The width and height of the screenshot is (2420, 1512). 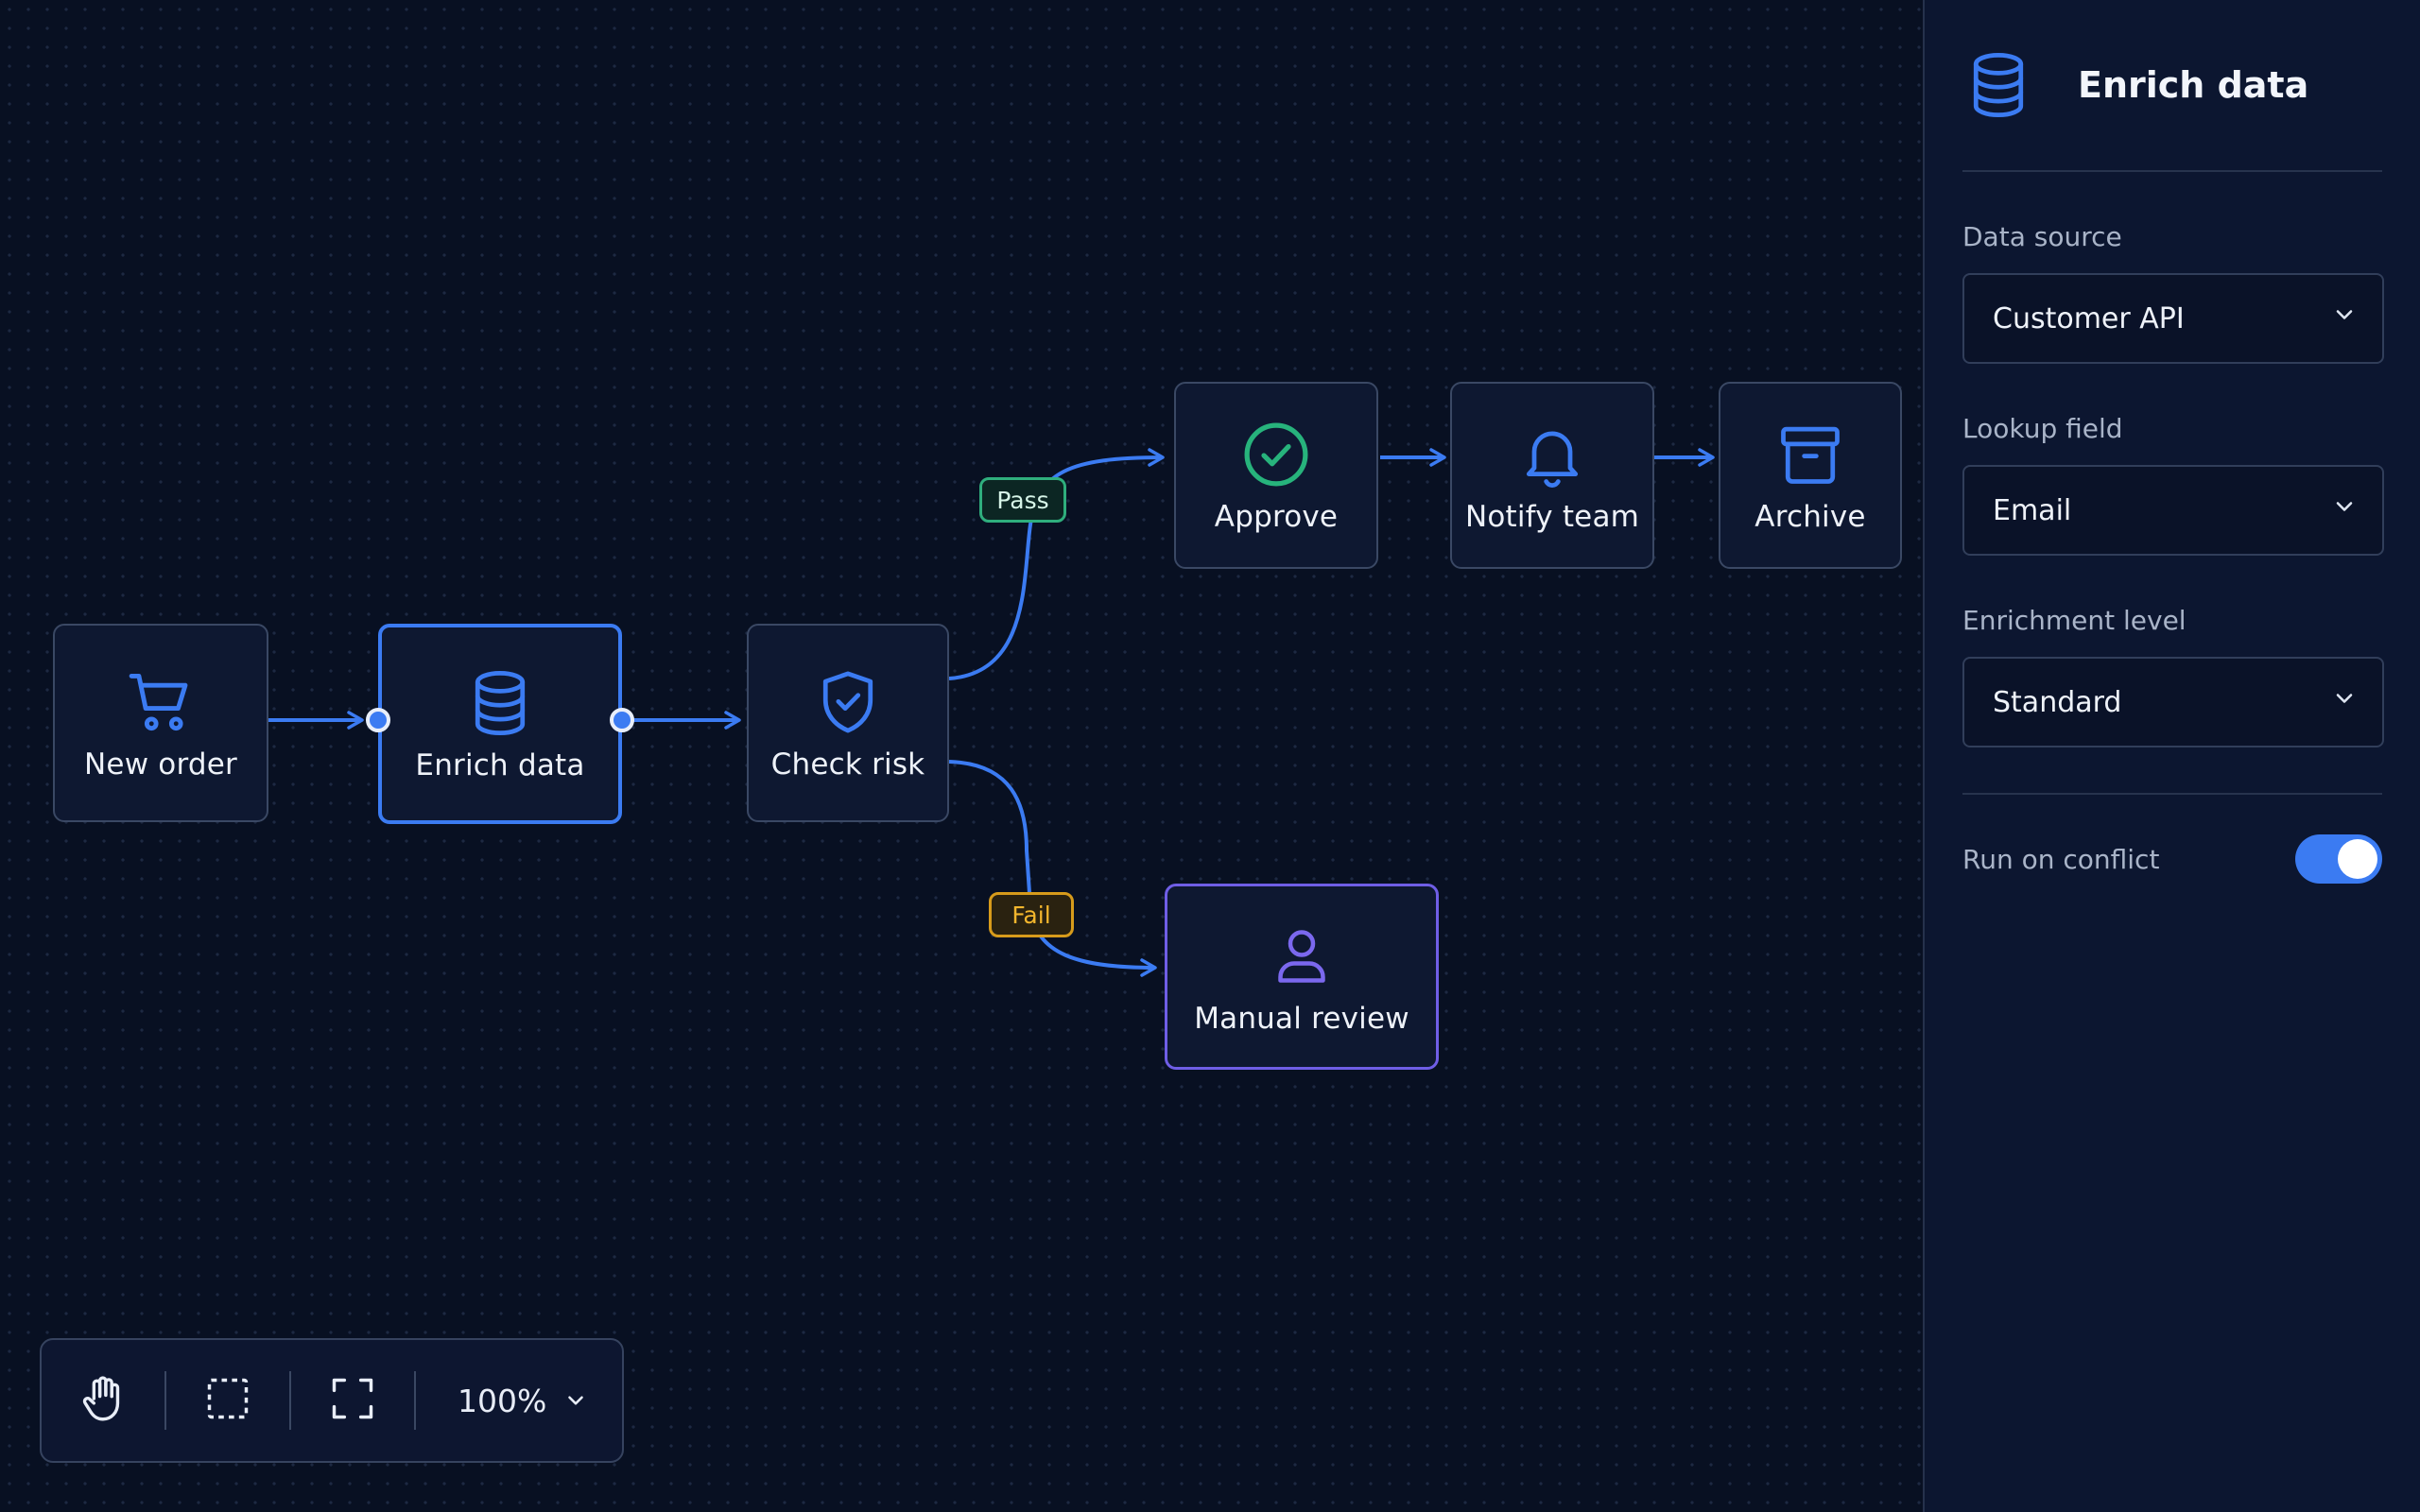 What do you see at coordinates (2033, 510) in the screenshot?
I see `select-value: Email` at bounding box center [2033, 510].